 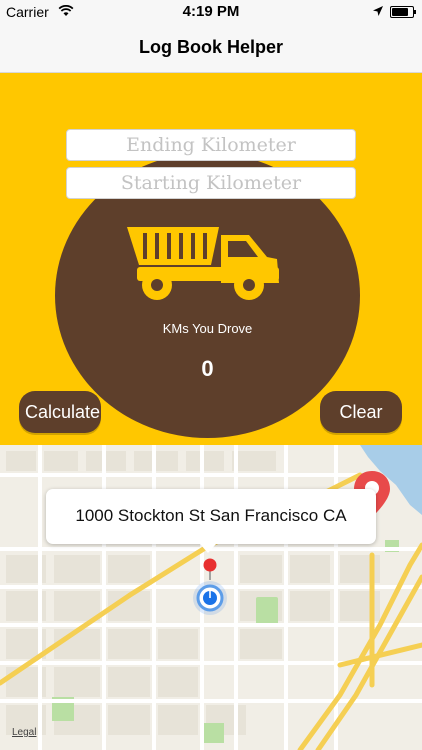 I want to click on dropped-pin-icon, so click(x=210, y=569).